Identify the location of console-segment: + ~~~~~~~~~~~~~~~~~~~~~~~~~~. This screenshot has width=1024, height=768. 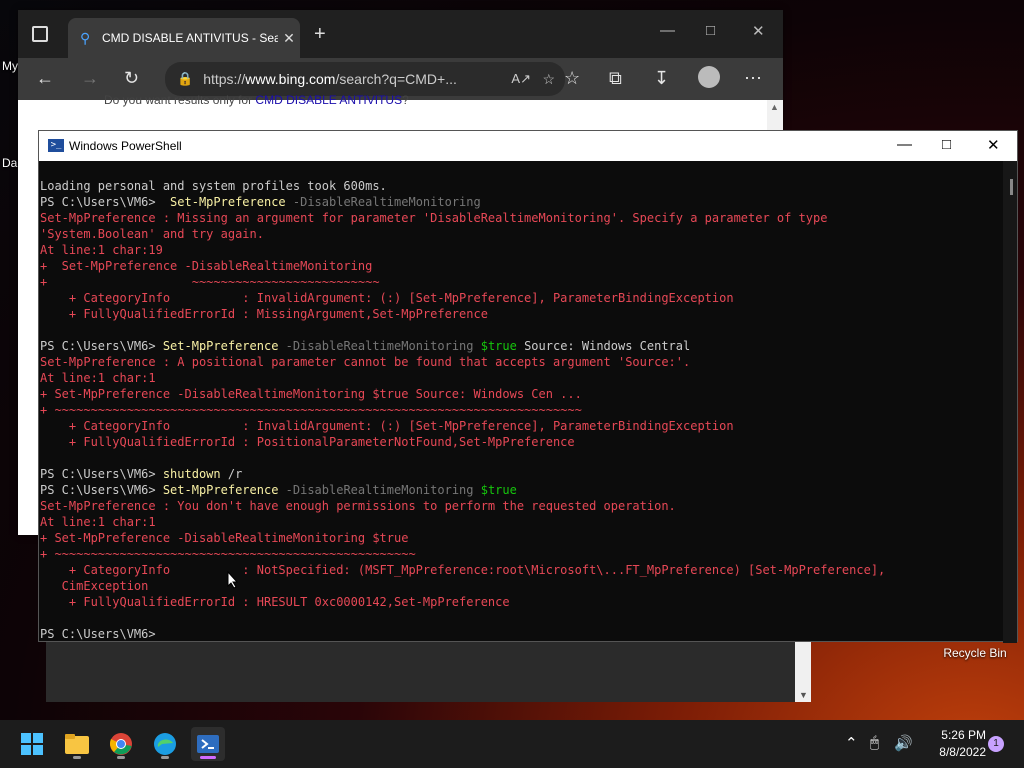
(210, 282).